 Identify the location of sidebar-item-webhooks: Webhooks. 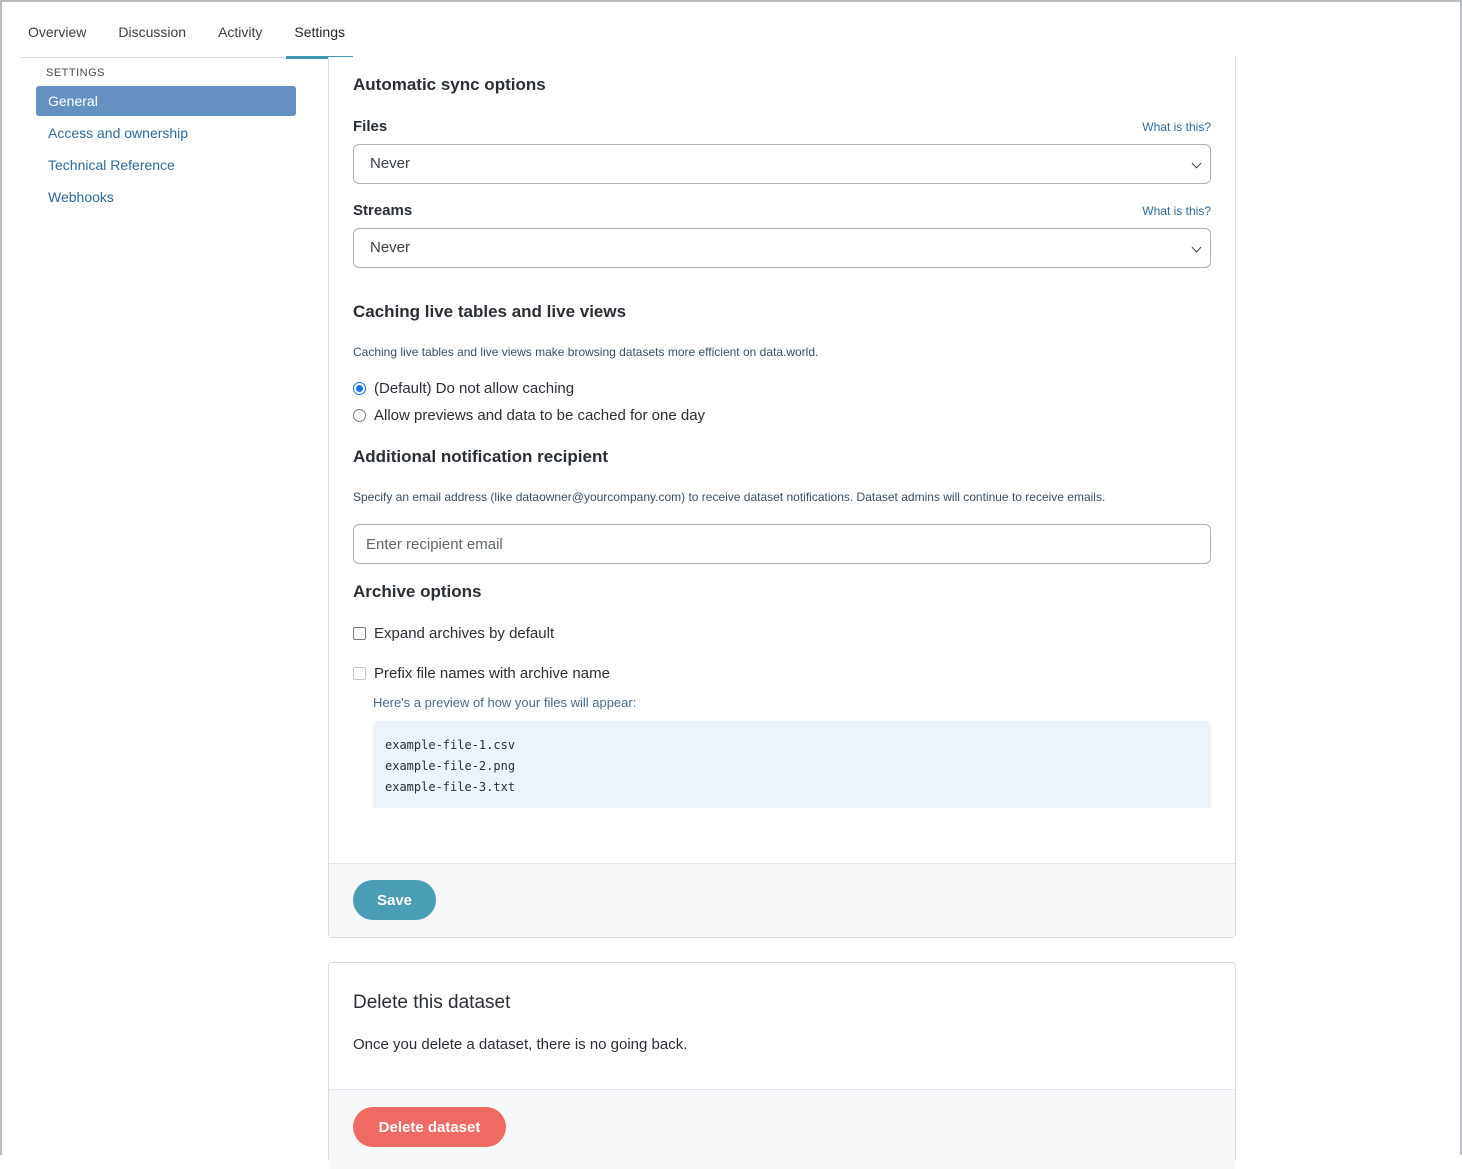
(166, 197).